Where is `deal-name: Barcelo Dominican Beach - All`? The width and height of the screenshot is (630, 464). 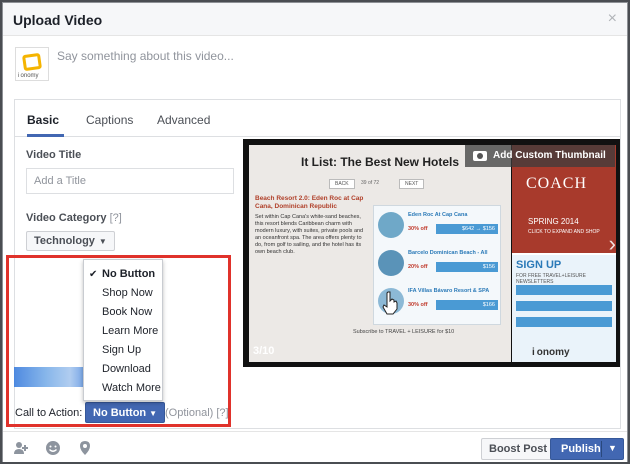
deal-name: Barcelo Dominican Beach - All is located at coordinates (448, 253).